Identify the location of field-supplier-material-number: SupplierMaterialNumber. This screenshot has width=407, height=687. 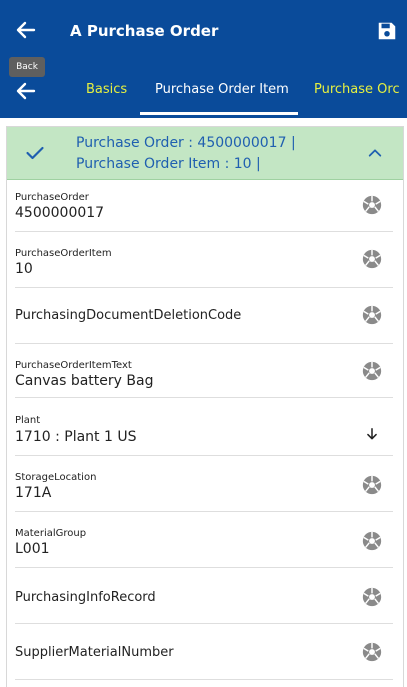
(204, 651).